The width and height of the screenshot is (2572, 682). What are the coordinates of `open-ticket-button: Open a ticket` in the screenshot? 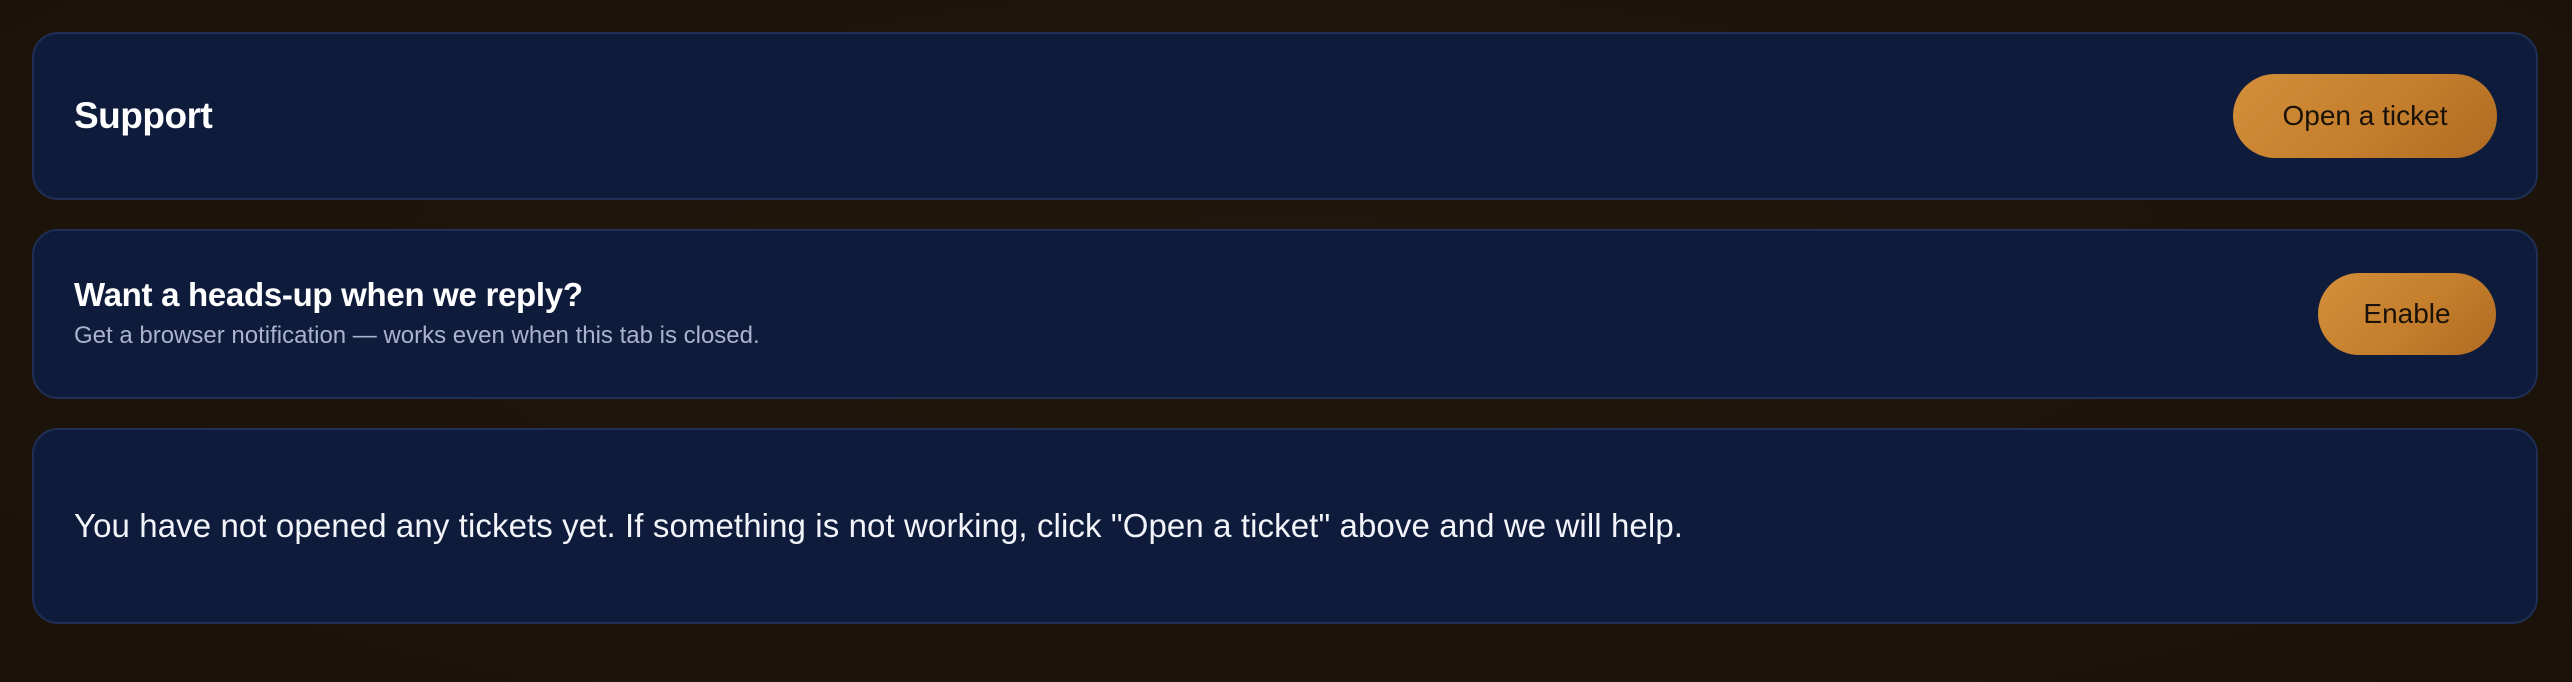 It's located at (2365, 116).